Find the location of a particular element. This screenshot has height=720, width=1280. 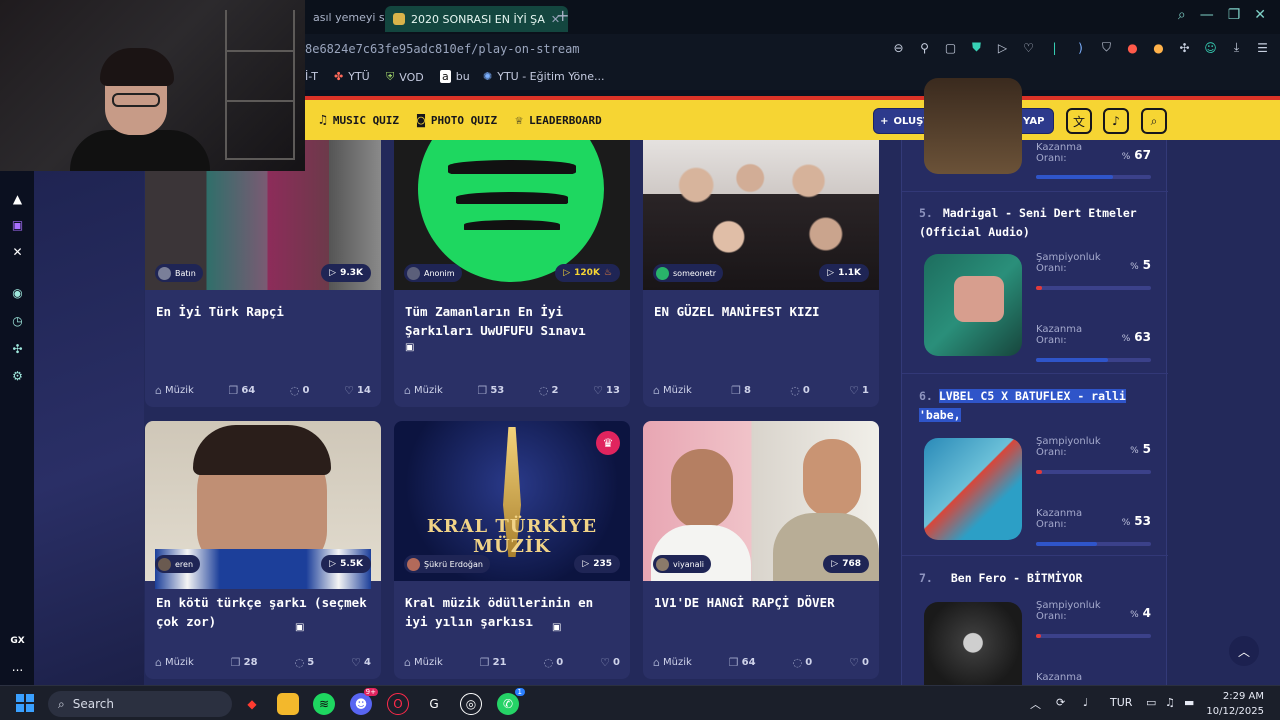

opera-gx-icon: O is located at coordinates (398, 704).